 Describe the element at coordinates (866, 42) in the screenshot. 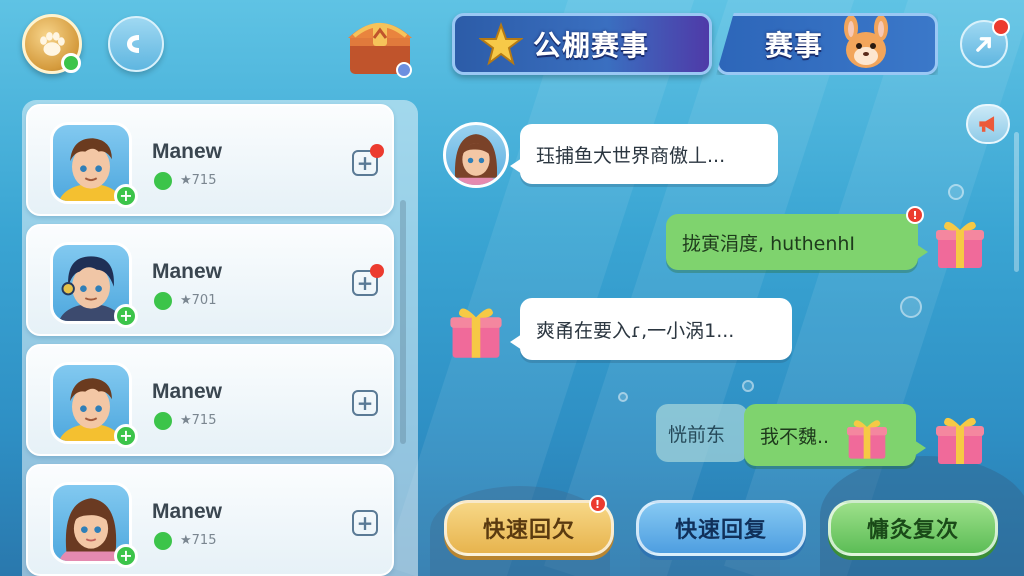

I see `kangaroo-mascot-icon` at that location.